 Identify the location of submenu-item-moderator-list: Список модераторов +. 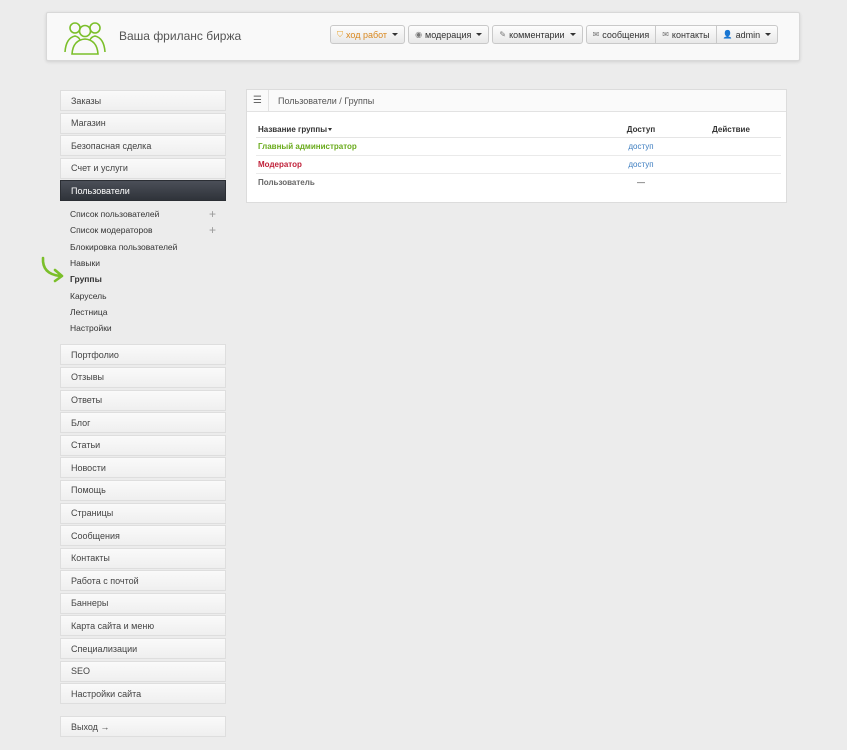
(143, 230).